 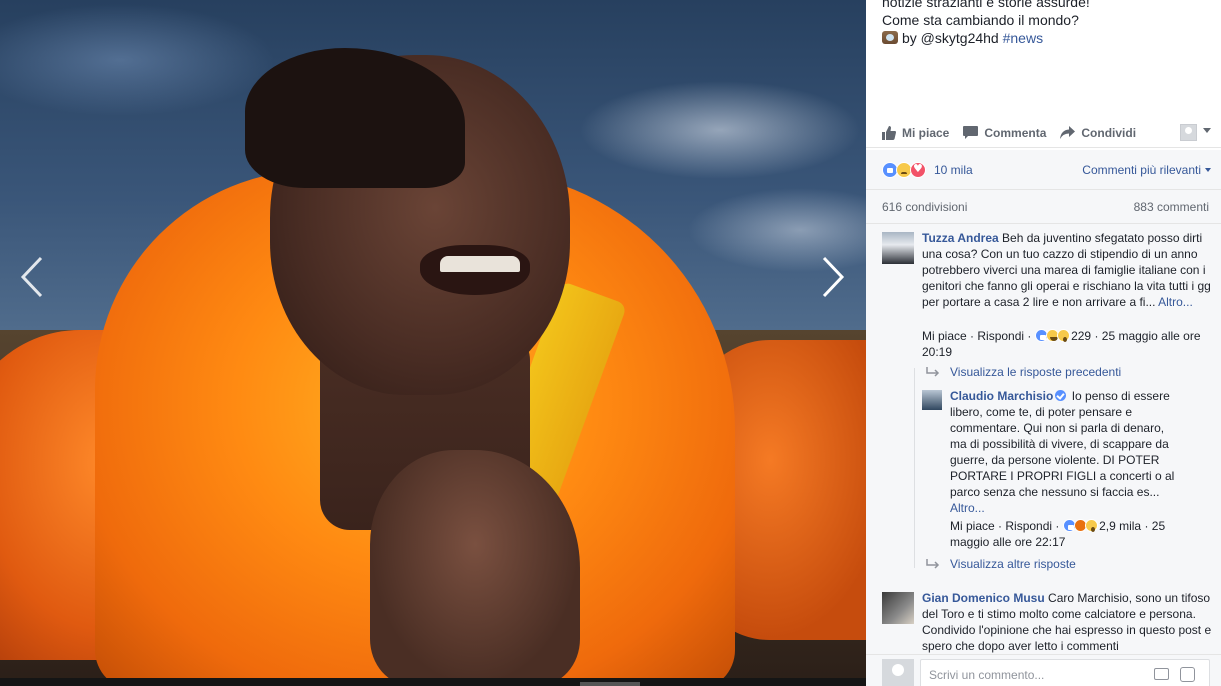 I want to click on comment-button: Commenta, so click(x=1005, y=132).